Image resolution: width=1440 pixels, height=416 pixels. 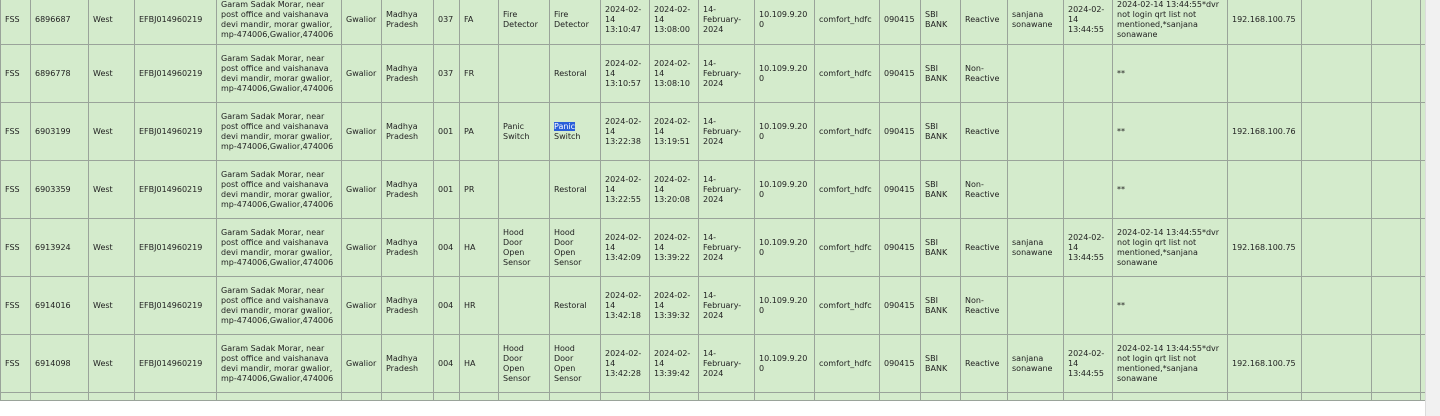 What do you see at coordinates (674, 305) in the screenshot?
I see `cell-panel-time: 2024-02-14 13:39:32` at bounding box center [674, 305].